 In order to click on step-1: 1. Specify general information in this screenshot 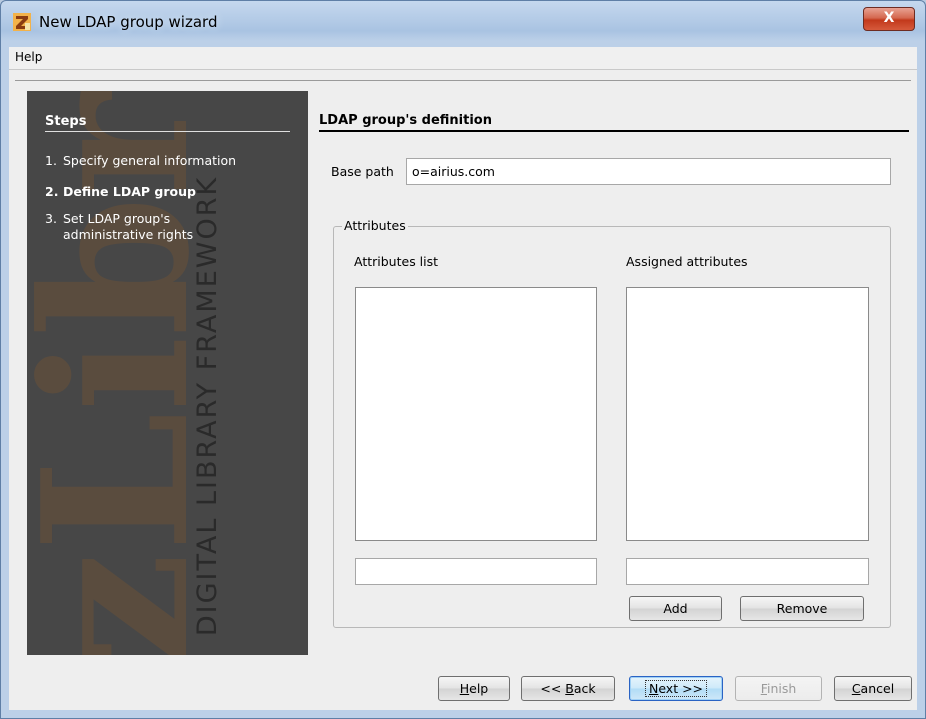, I will do `click(140, 160)`.